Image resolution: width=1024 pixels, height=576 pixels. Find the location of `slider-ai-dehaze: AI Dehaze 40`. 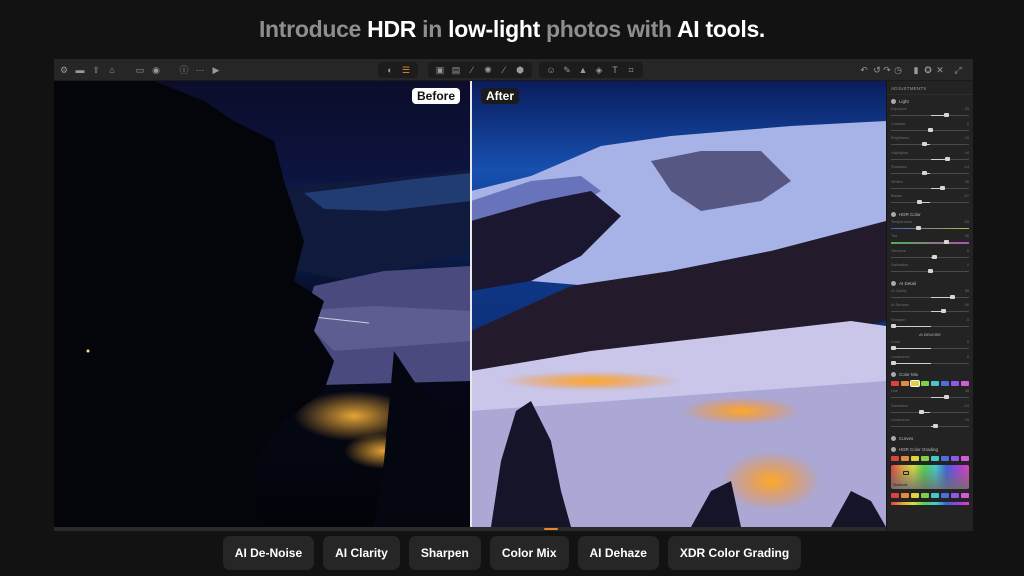

slider-ai-dehaze: AI Dehaze 40 is located at coordinates (930, 309).